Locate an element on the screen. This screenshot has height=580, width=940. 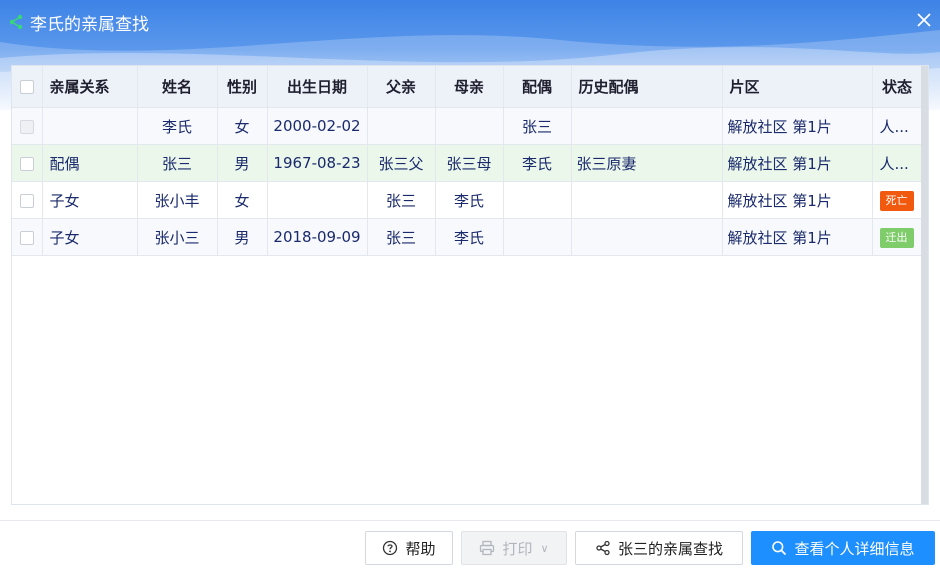
relatives-lookup-button: 张三的亲属查找 is located at coordinates (659, 548).